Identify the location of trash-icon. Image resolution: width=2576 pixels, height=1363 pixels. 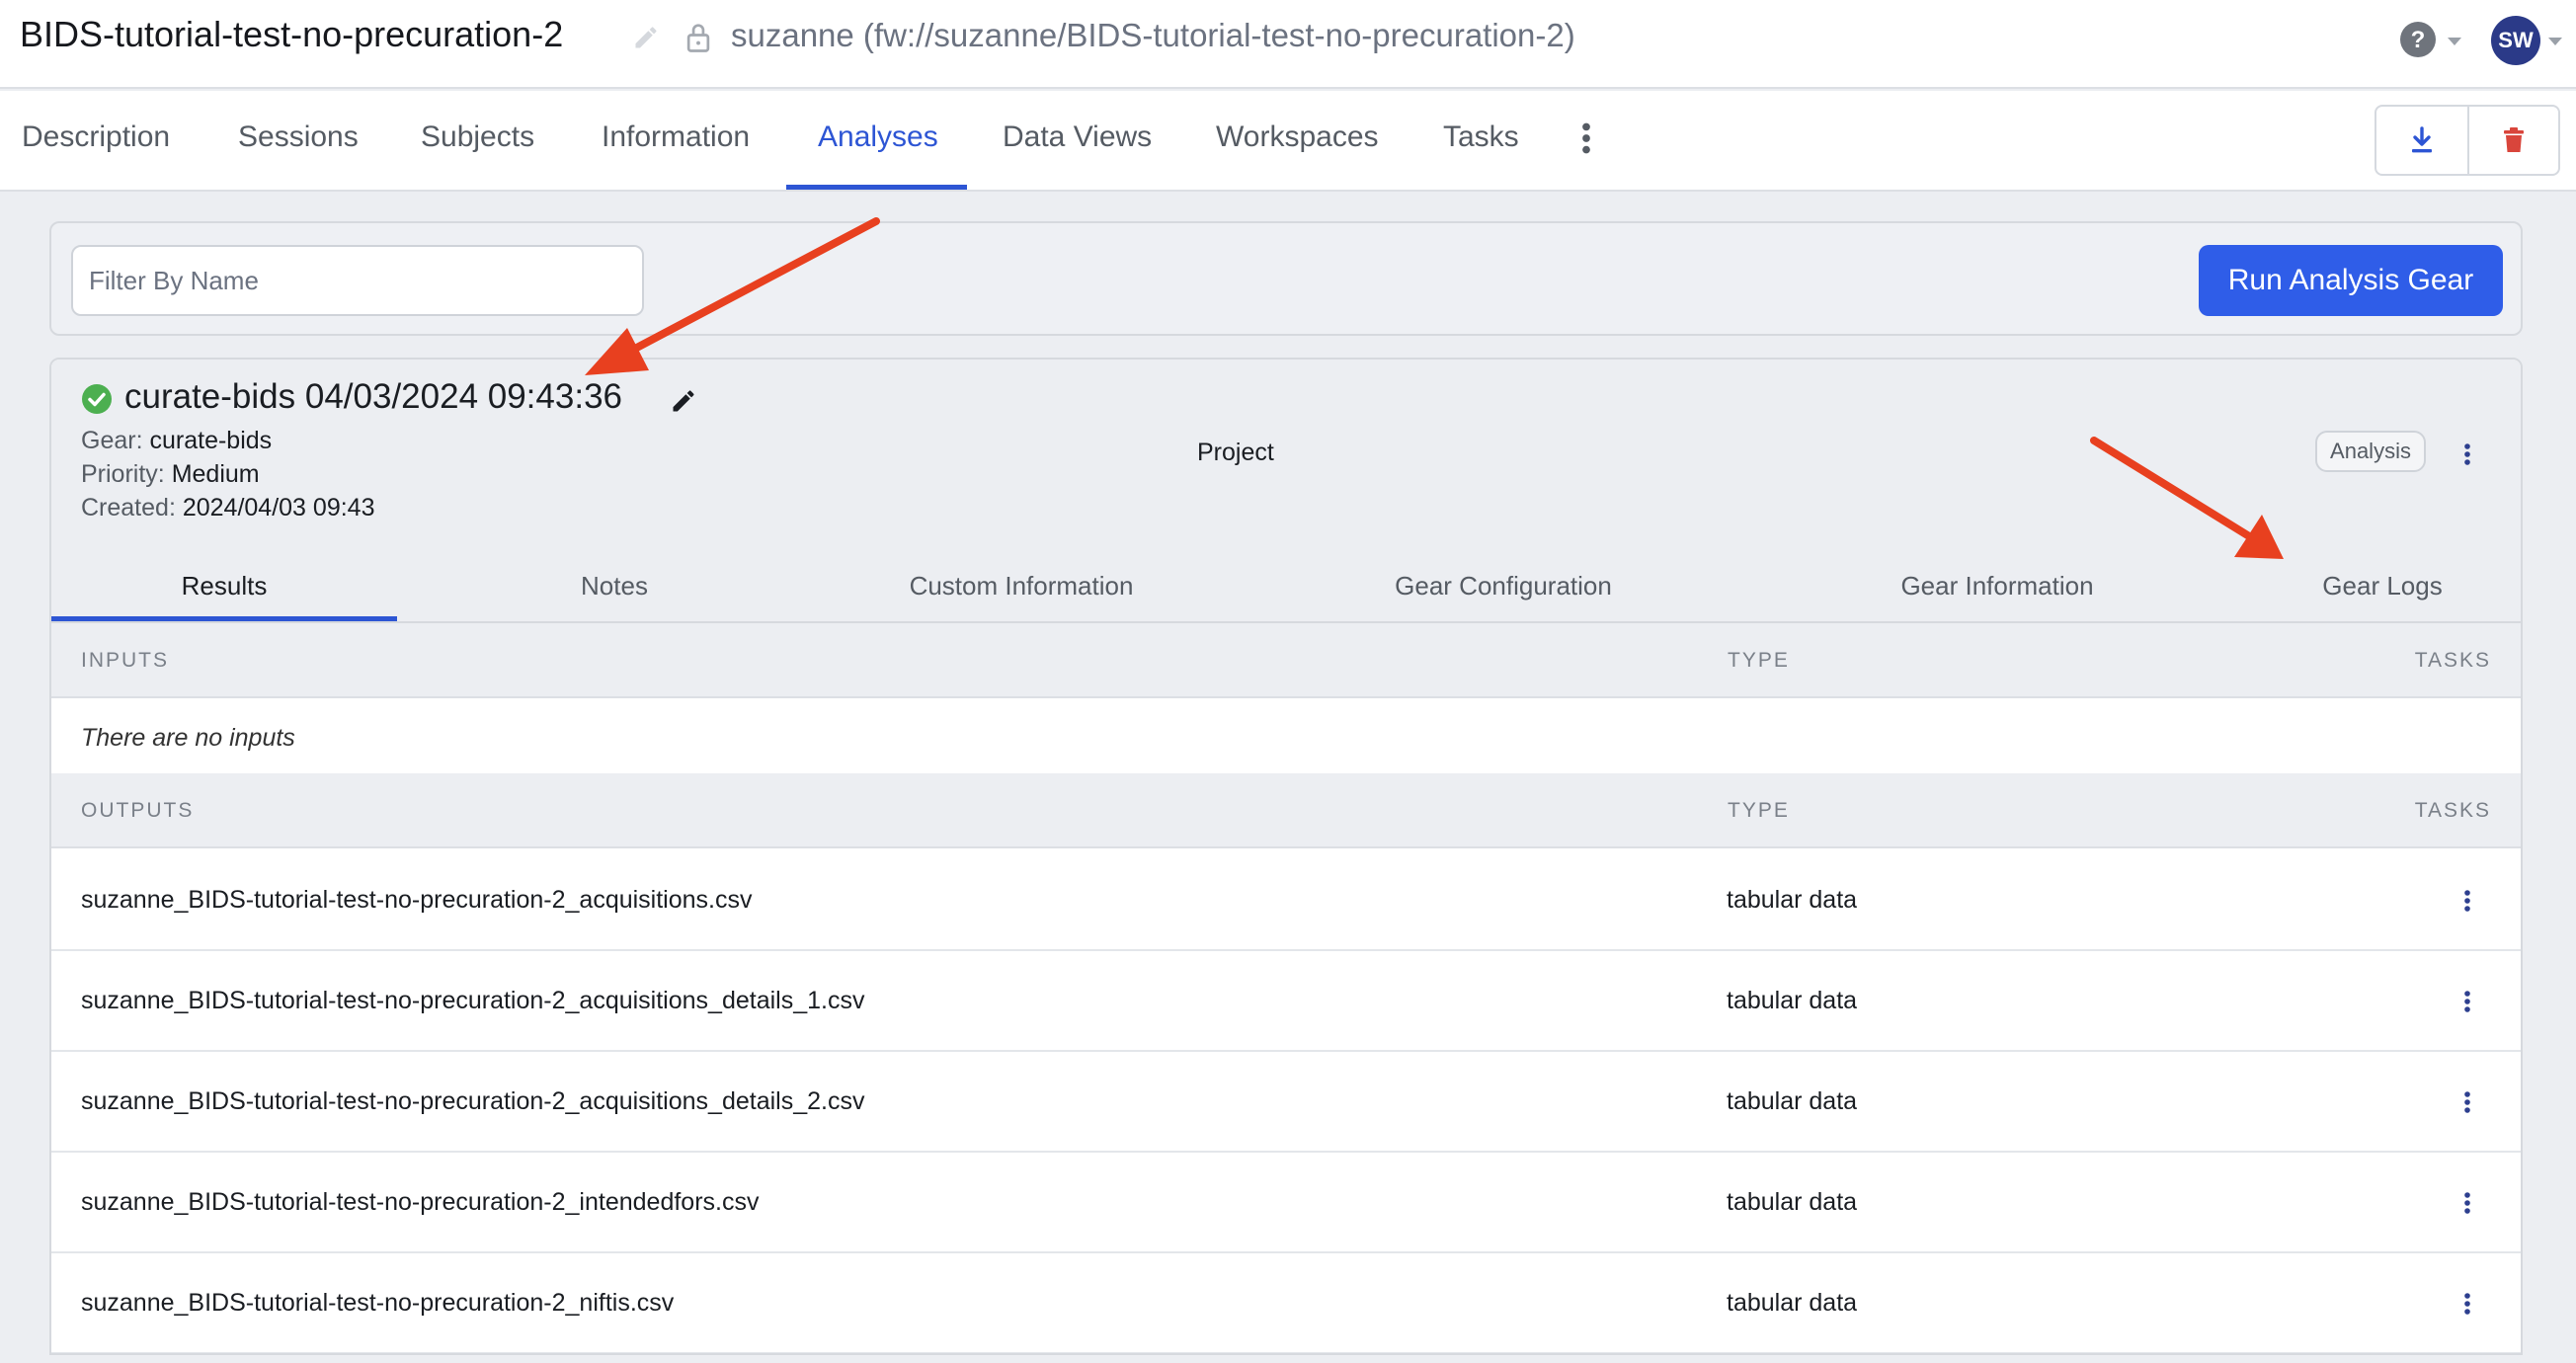
(2514, 139).